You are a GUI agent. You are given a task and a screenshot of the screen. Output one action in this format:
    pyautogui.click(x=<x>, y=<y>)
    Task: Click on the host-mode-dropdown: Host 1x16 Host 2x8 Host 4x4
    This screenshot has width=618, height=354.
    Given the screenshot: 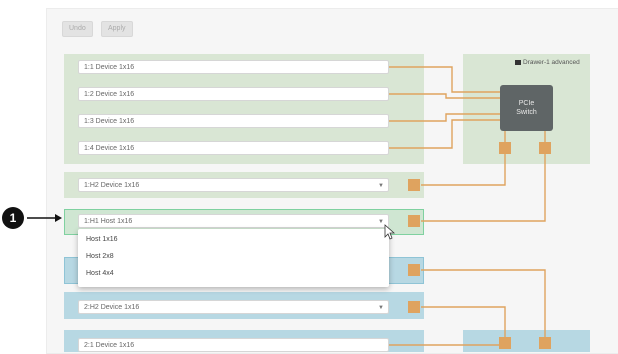 What is the action you would take?
    pyautogui.click(x=233, y=258)
    